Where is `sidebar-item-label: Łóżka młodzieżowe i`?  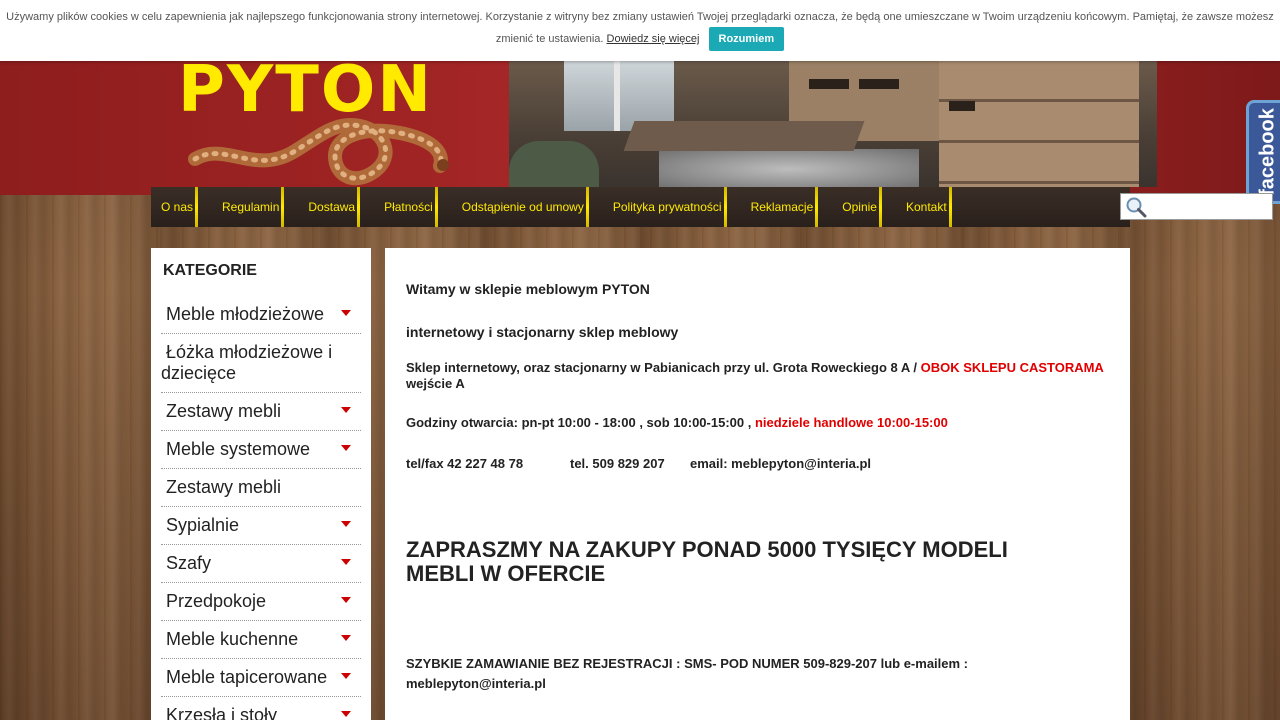
sidebar-item-label: Łóżka młodzieżowe i is located at coordinates (249, 352).